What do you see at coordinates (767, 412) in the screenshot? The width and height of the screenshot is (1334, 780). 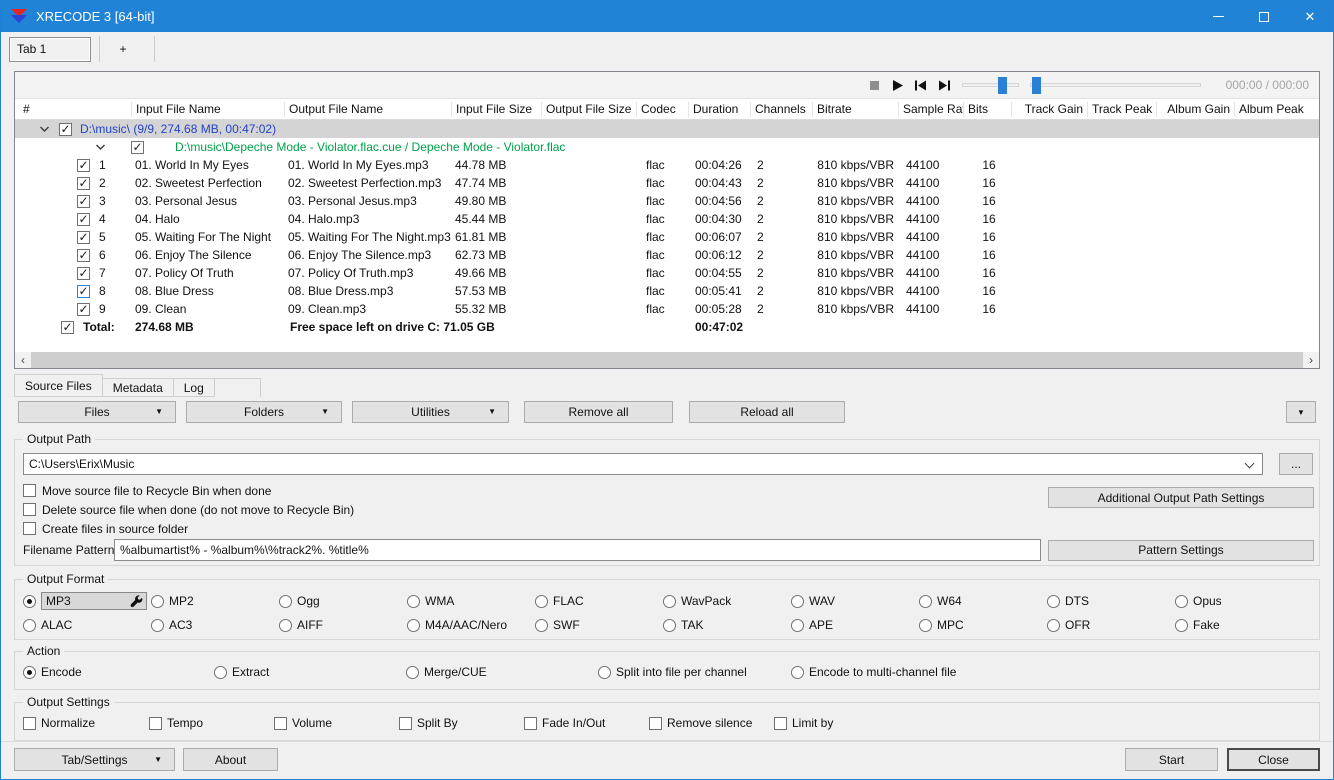 I see `reload-all-button: Reload all` at bounding box center [767, 412].